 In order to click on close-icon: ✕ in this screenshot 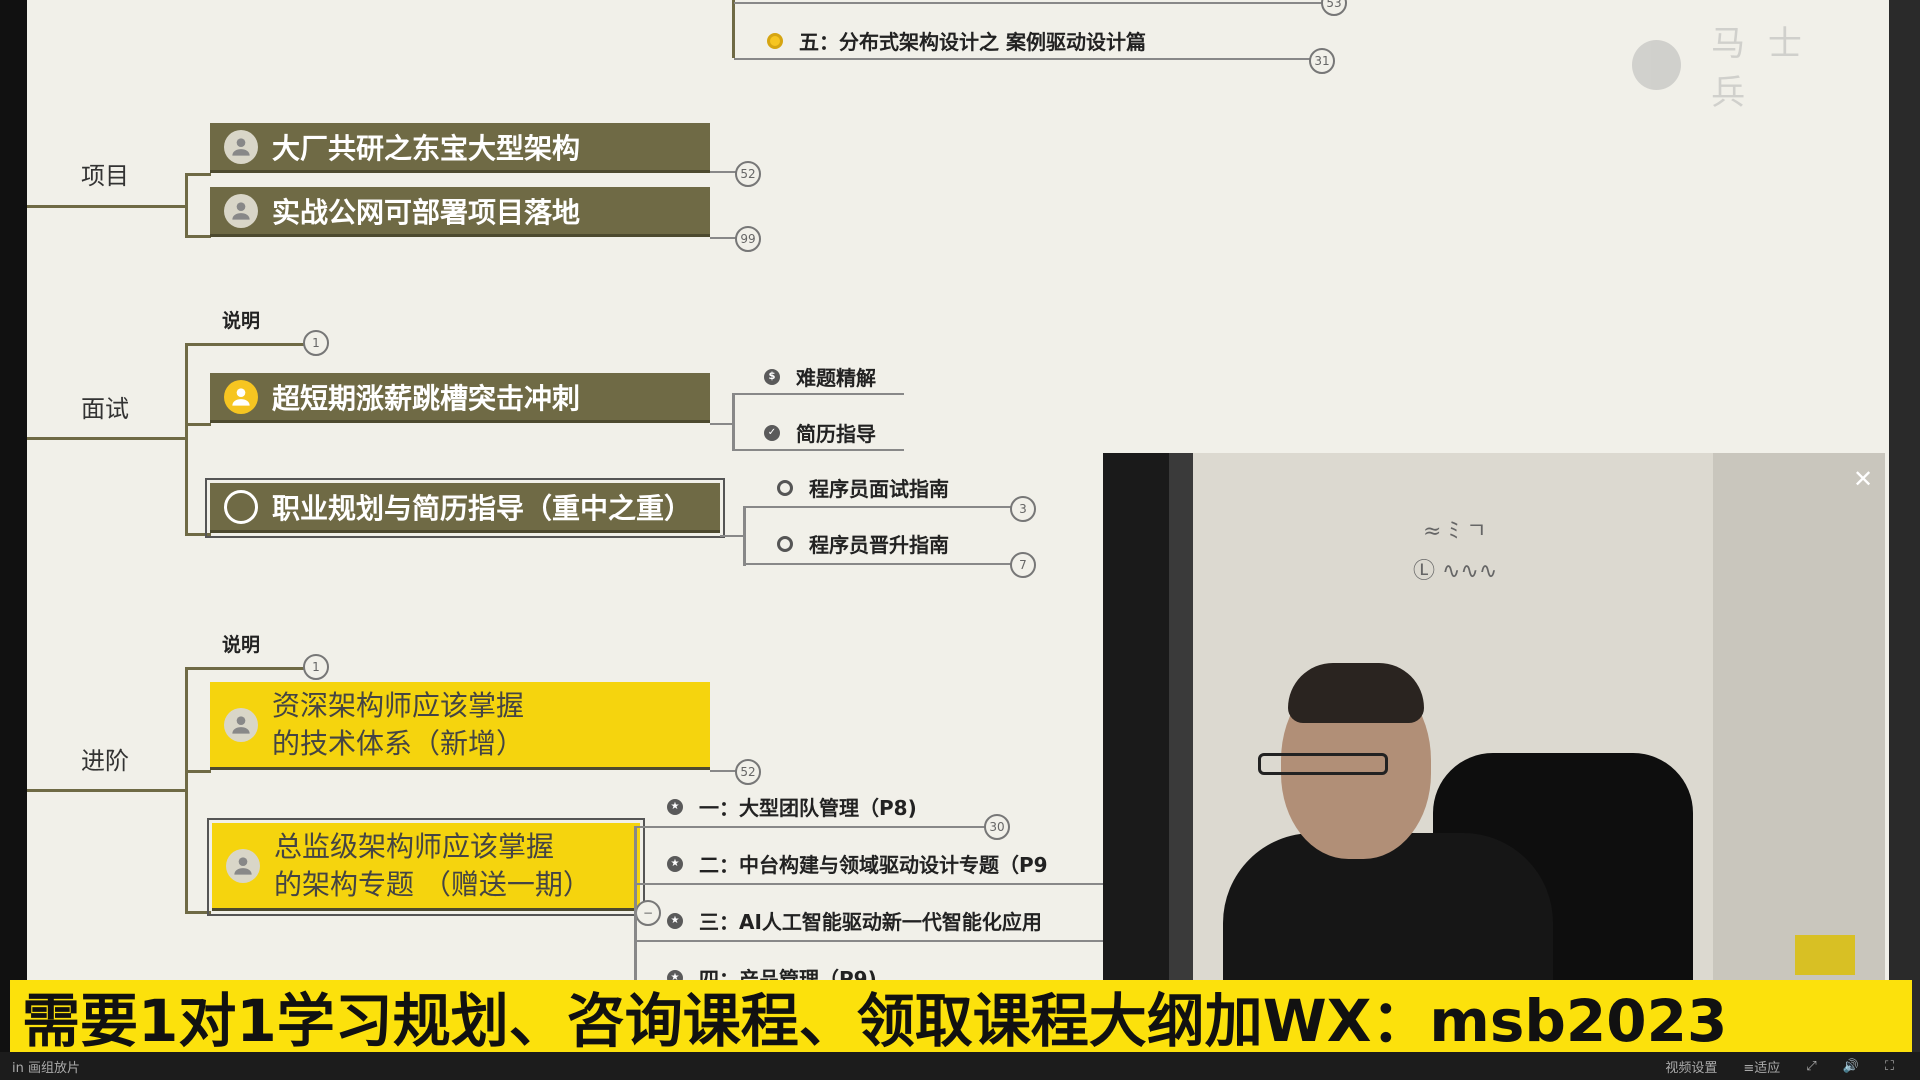, I will do `click(1863, 479)`.